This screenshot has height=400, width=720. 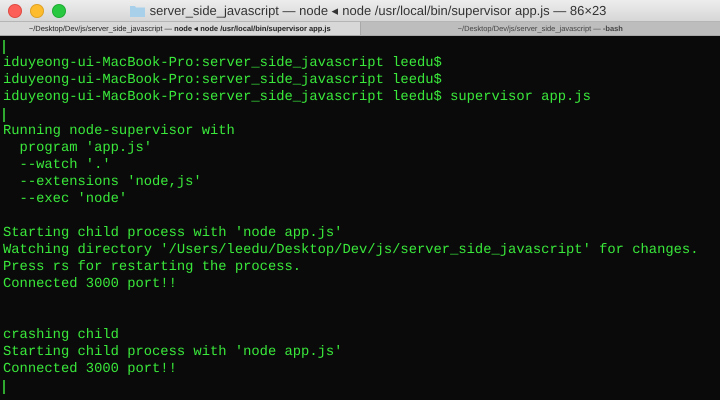 I want to click on terminal-line: Press rs for restarting the process., so click(x=152, y=267).